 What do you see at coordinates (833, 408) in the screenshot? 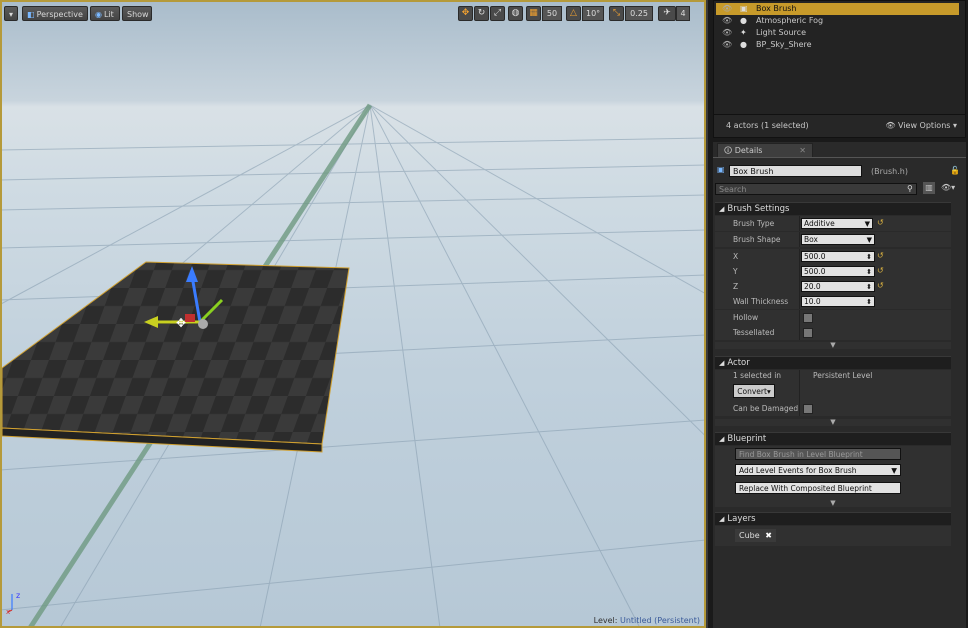
I see `can-be-damaged-row: Can be Damaged` at bounding box center [833, 408].